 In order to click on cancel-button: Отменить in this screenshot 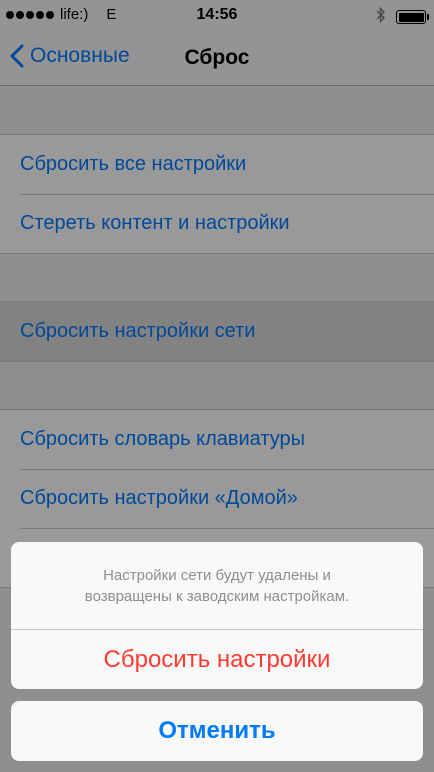, I will do `click(217, 731)`.